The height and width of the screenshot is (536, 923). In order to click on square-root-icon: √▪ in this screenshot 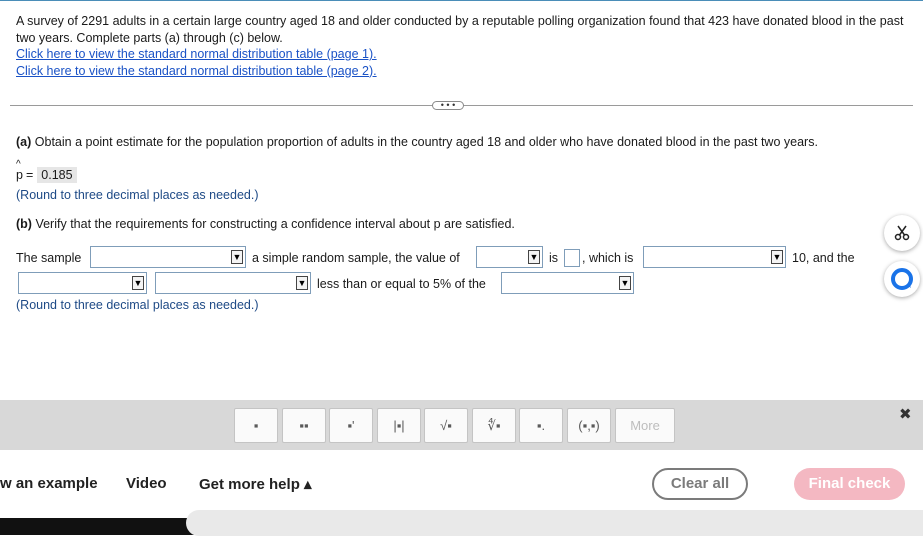, I will do `click(446, 425)`.